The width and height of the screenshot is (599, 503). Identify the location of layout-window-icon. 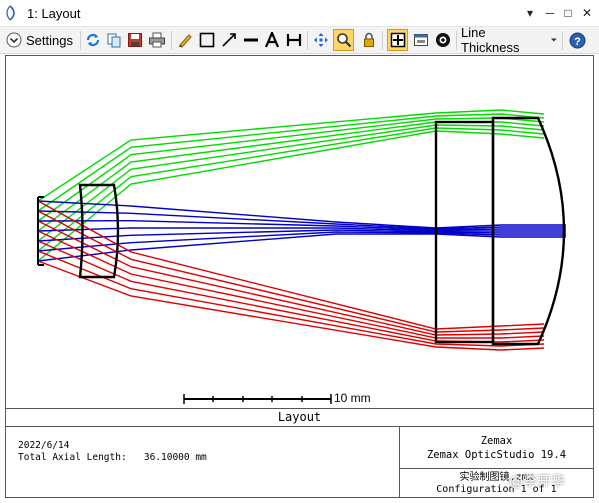
(10, 13).